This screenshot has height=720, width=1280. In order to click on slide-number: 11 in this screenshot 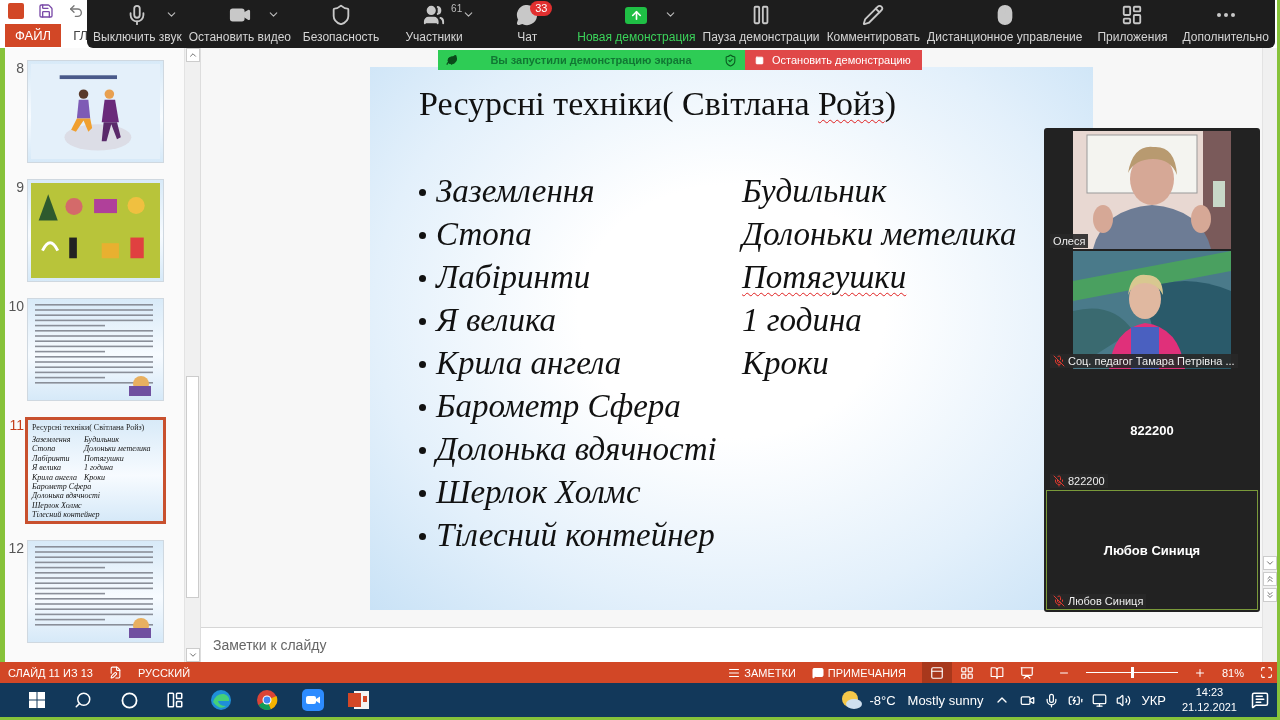, I will do `click(16, 425)`.